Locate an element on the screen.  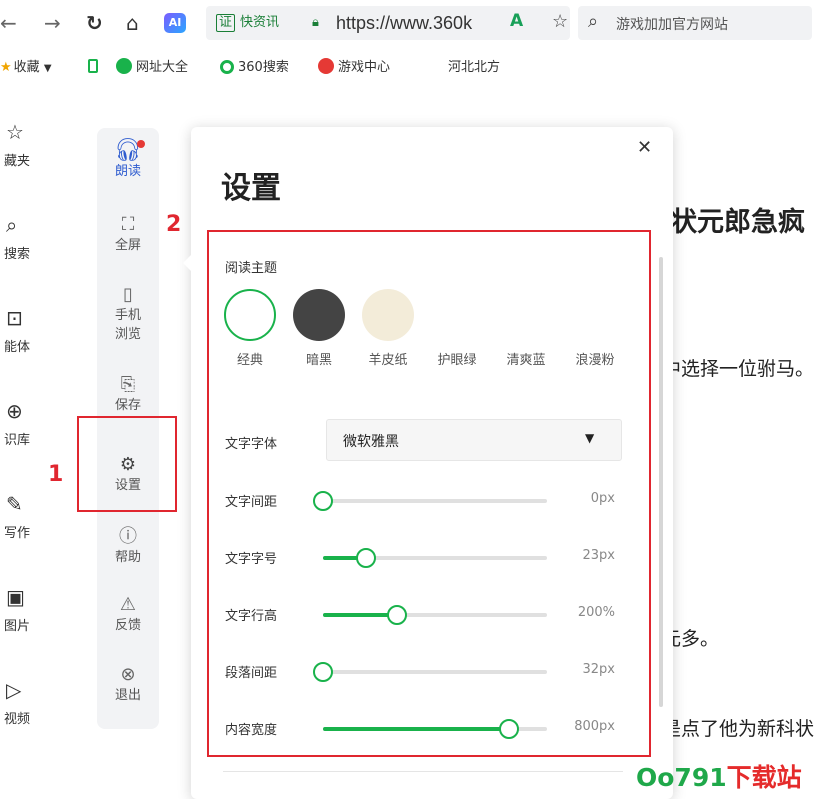
article-line: 是点了他为新科状 is located at coordinates (738, 729).